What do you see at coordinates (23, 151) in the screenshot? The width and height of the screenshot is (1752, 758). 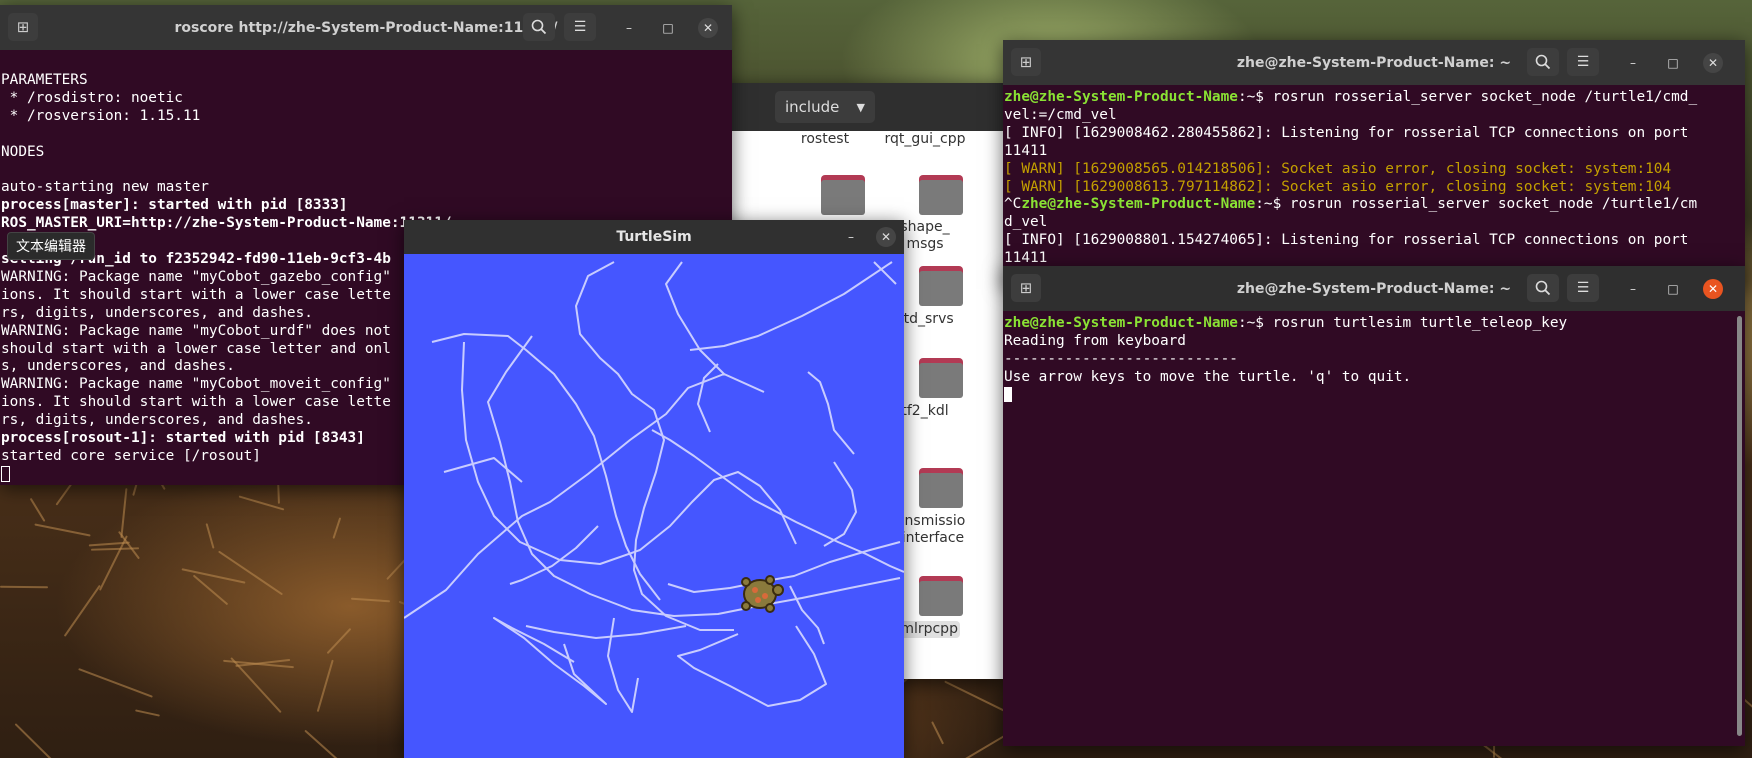 I see `terminal-line: NODES` at bounding box center [23, 151].